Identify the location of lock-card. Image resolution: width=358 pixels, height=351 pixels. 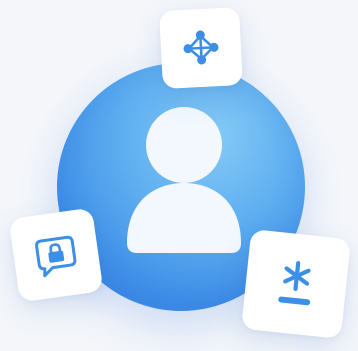
(56, 255).